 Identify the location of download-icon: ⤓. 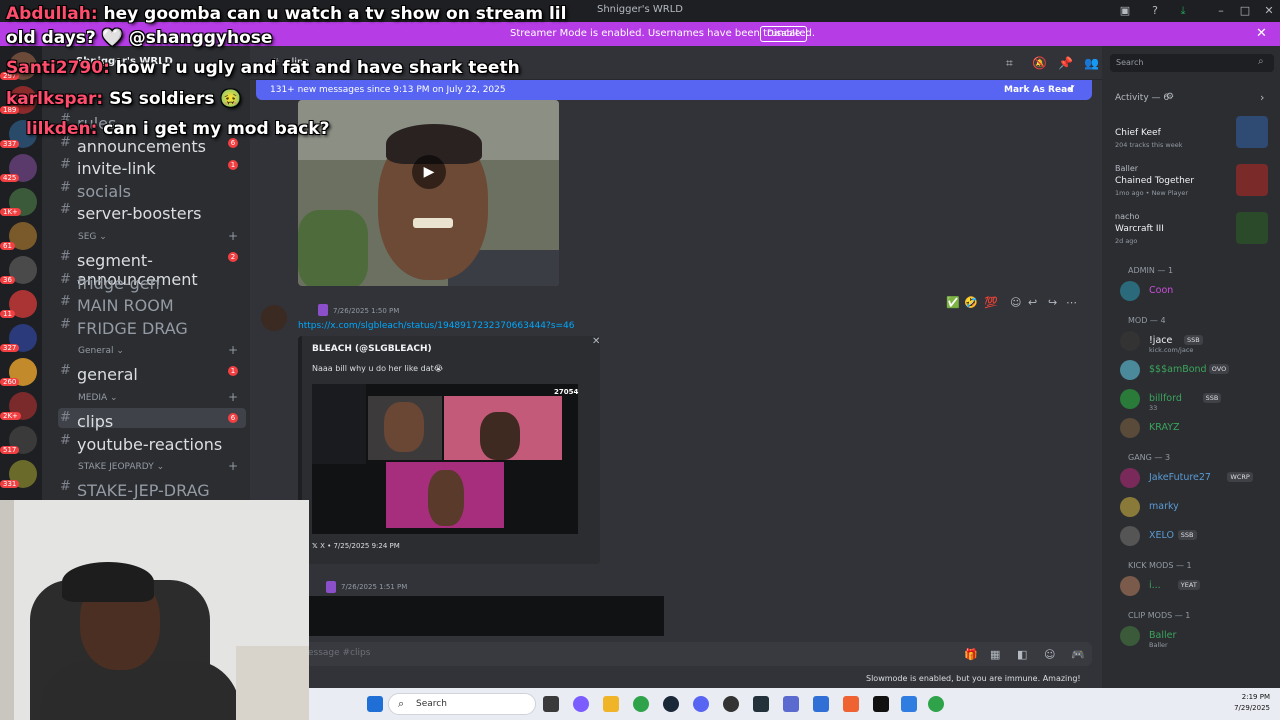
(1183, 11).